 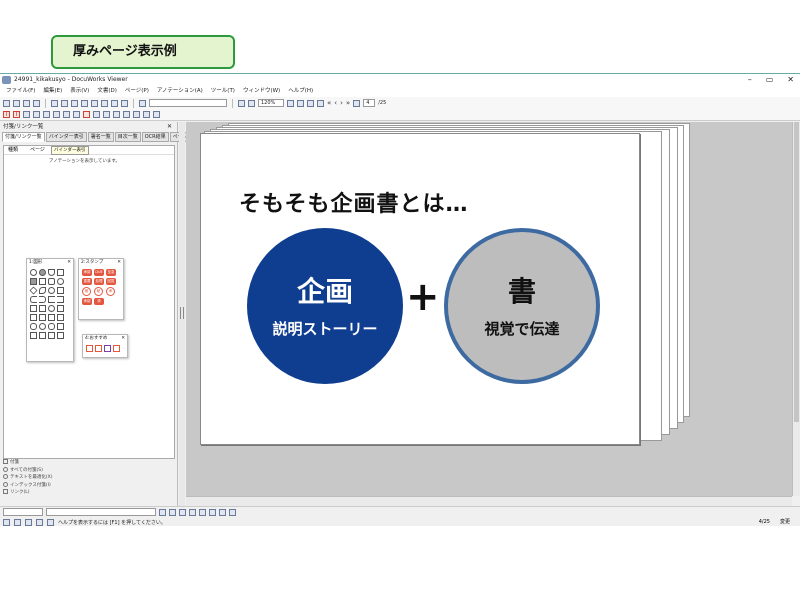 I want to click on ellipse-shape-icon, so click(x=60, y=281).